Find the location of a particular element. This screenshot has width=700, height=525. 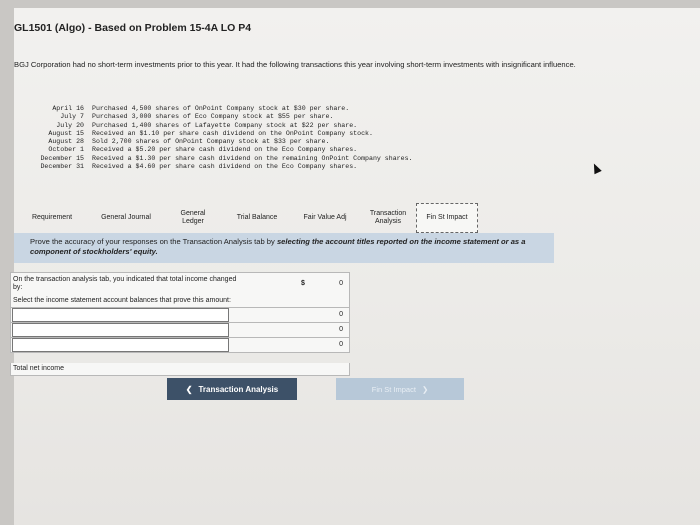

chevron-right-icon: ❯ is located at coordinates (425, 389).